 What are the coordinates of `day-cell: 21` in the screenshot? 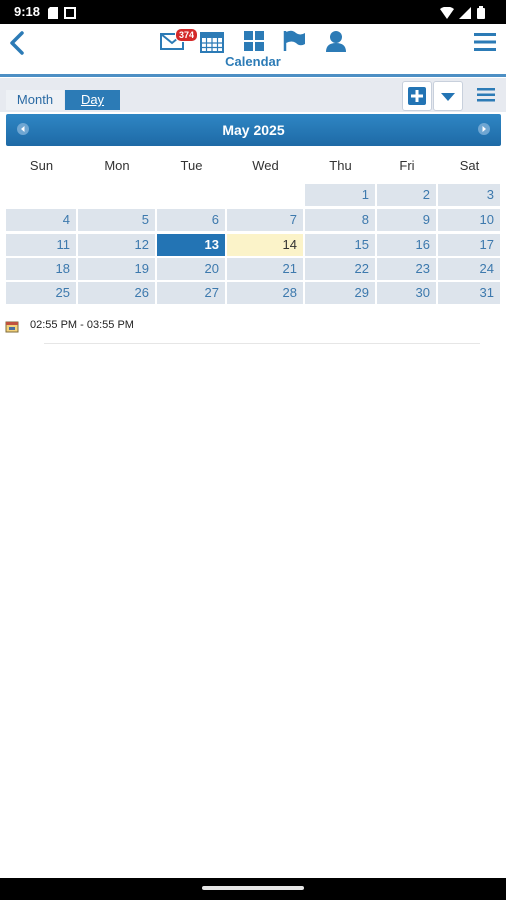 It's located at (265, 269).